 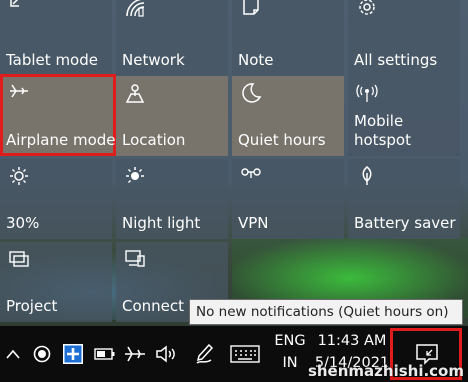 I want to click on tile-note: Note, so click(x=288, y=38).